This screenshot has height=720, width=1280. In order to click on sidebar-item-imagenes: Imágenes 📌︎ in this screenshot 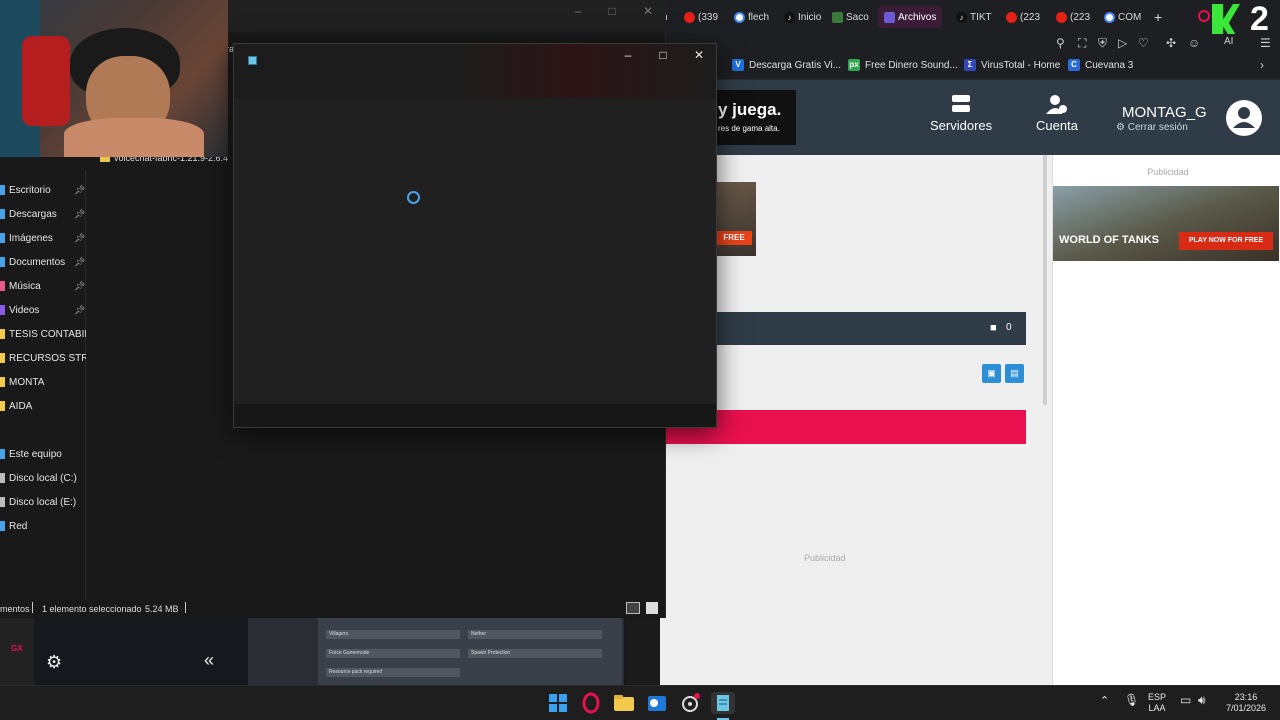, I will do `click(43, 238)`.